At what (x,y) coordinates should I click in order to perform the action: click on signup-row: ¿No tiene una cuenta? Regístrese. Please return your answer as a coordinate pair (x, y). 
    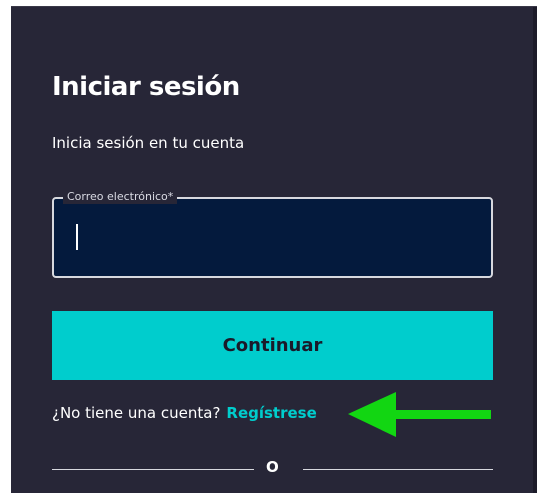
    Looking at the image, I should click on (184, 413).